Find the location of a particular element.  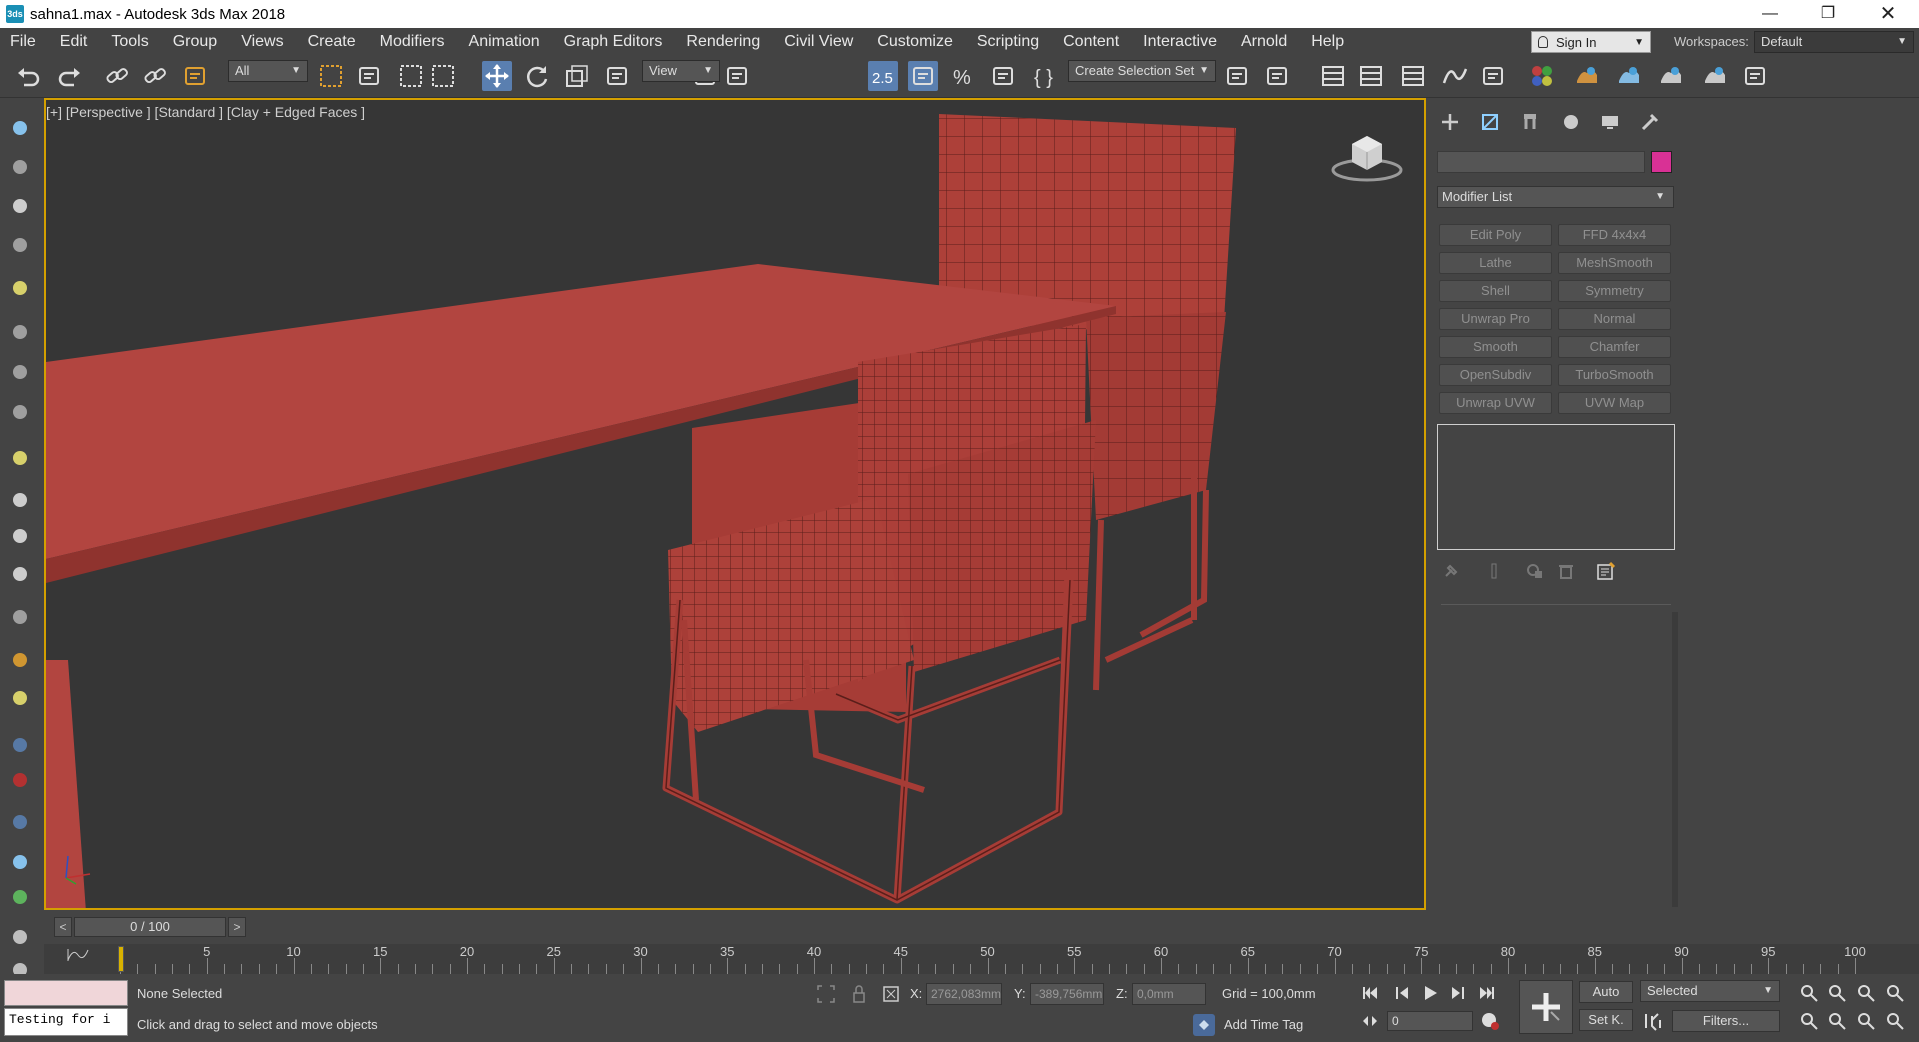

menu-create: Create is located at coordinates (332, 42).